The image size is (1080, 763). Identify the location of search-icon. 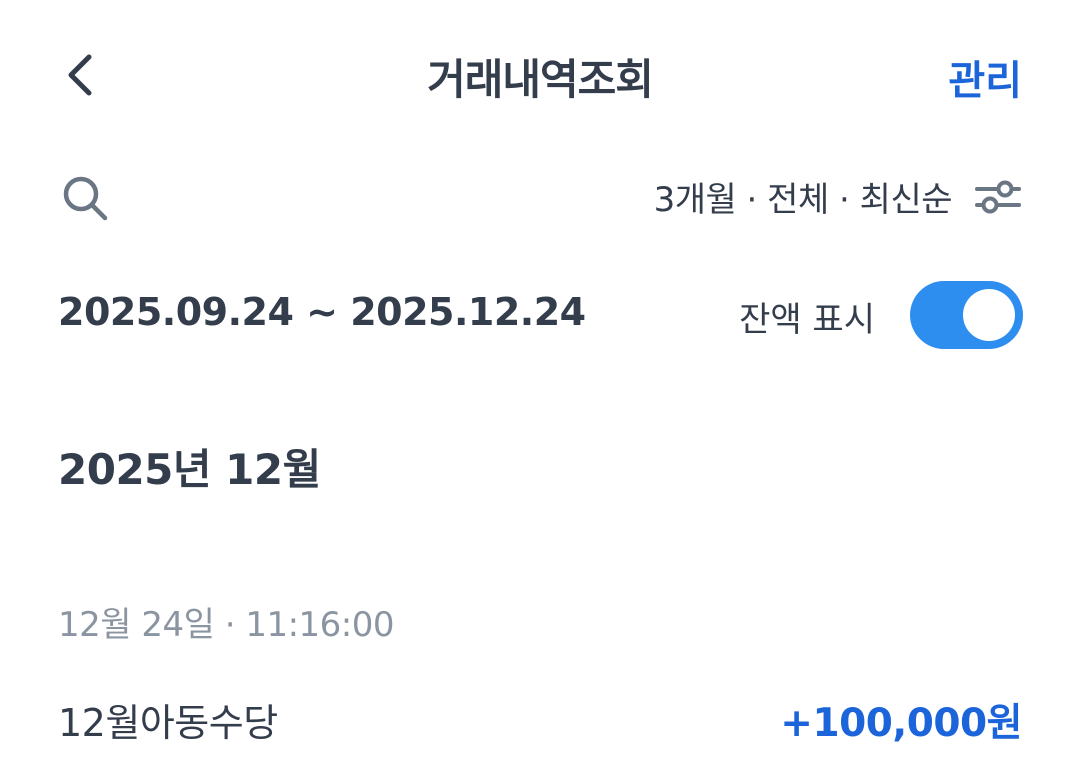
(85, 198).